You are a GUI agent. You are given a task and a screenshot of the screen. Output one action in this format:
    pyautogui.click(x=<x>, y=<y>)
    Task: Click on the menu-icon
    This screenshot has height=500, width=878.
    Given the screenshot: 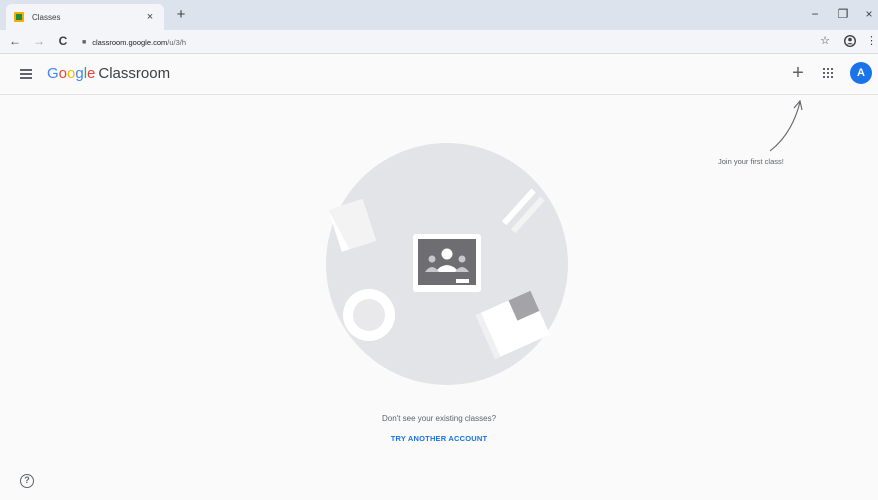 What is the action you would take?
    pyautogui.click(x=26, y=74)
    